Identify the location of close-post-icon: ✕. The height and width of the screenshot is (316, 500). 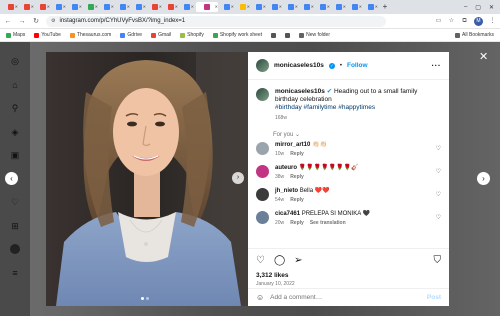
(483, 56).